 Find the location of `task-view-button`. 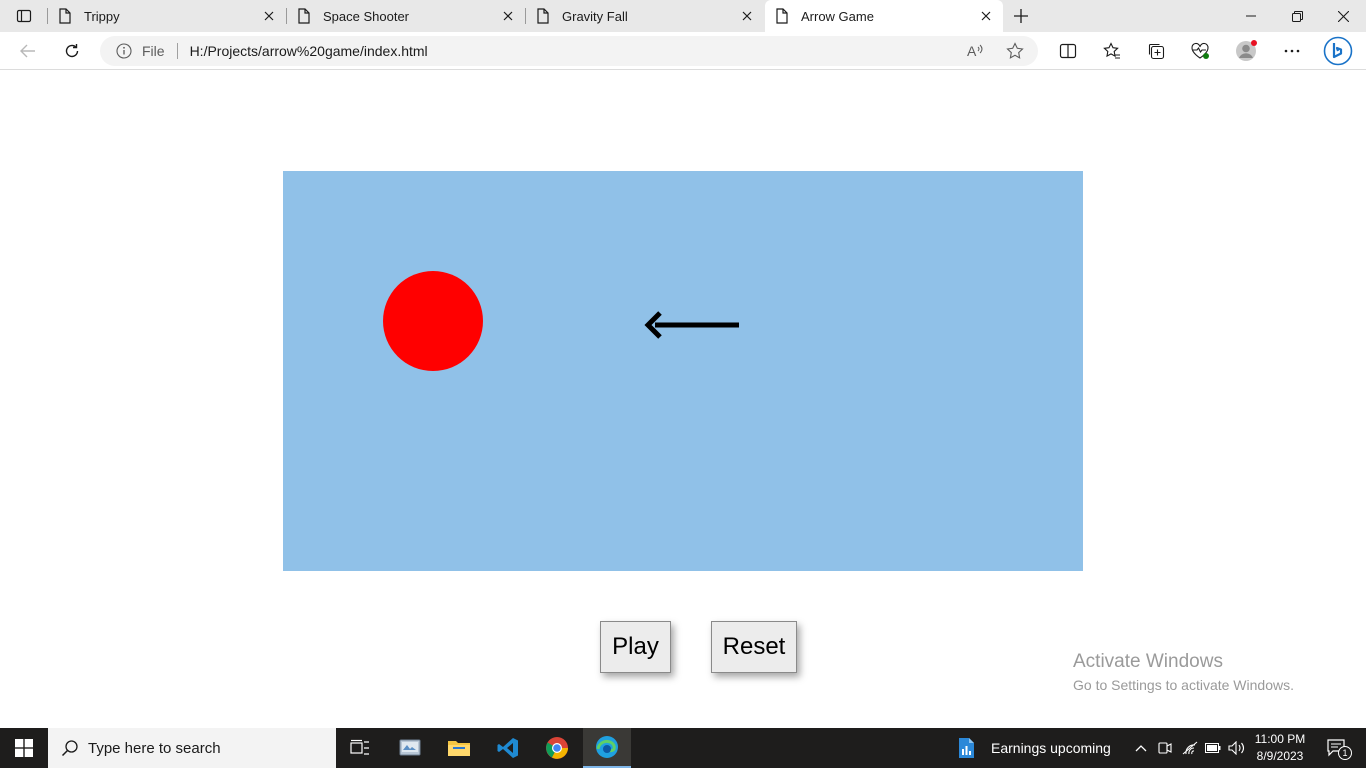

task-view-button is located at coordinates (360, 748).